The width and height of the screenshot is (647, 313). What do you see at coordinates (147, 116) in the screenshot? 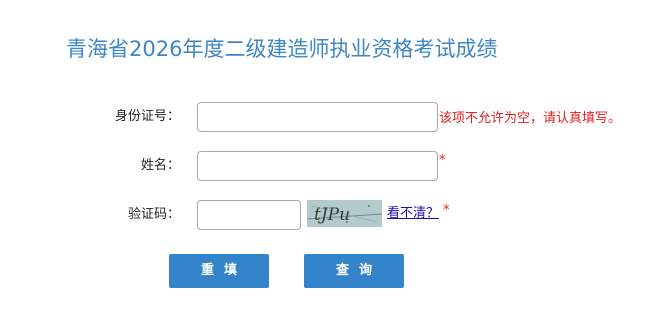
I see `id-number-label: 身份证号：` at bounding box center [147, 116].